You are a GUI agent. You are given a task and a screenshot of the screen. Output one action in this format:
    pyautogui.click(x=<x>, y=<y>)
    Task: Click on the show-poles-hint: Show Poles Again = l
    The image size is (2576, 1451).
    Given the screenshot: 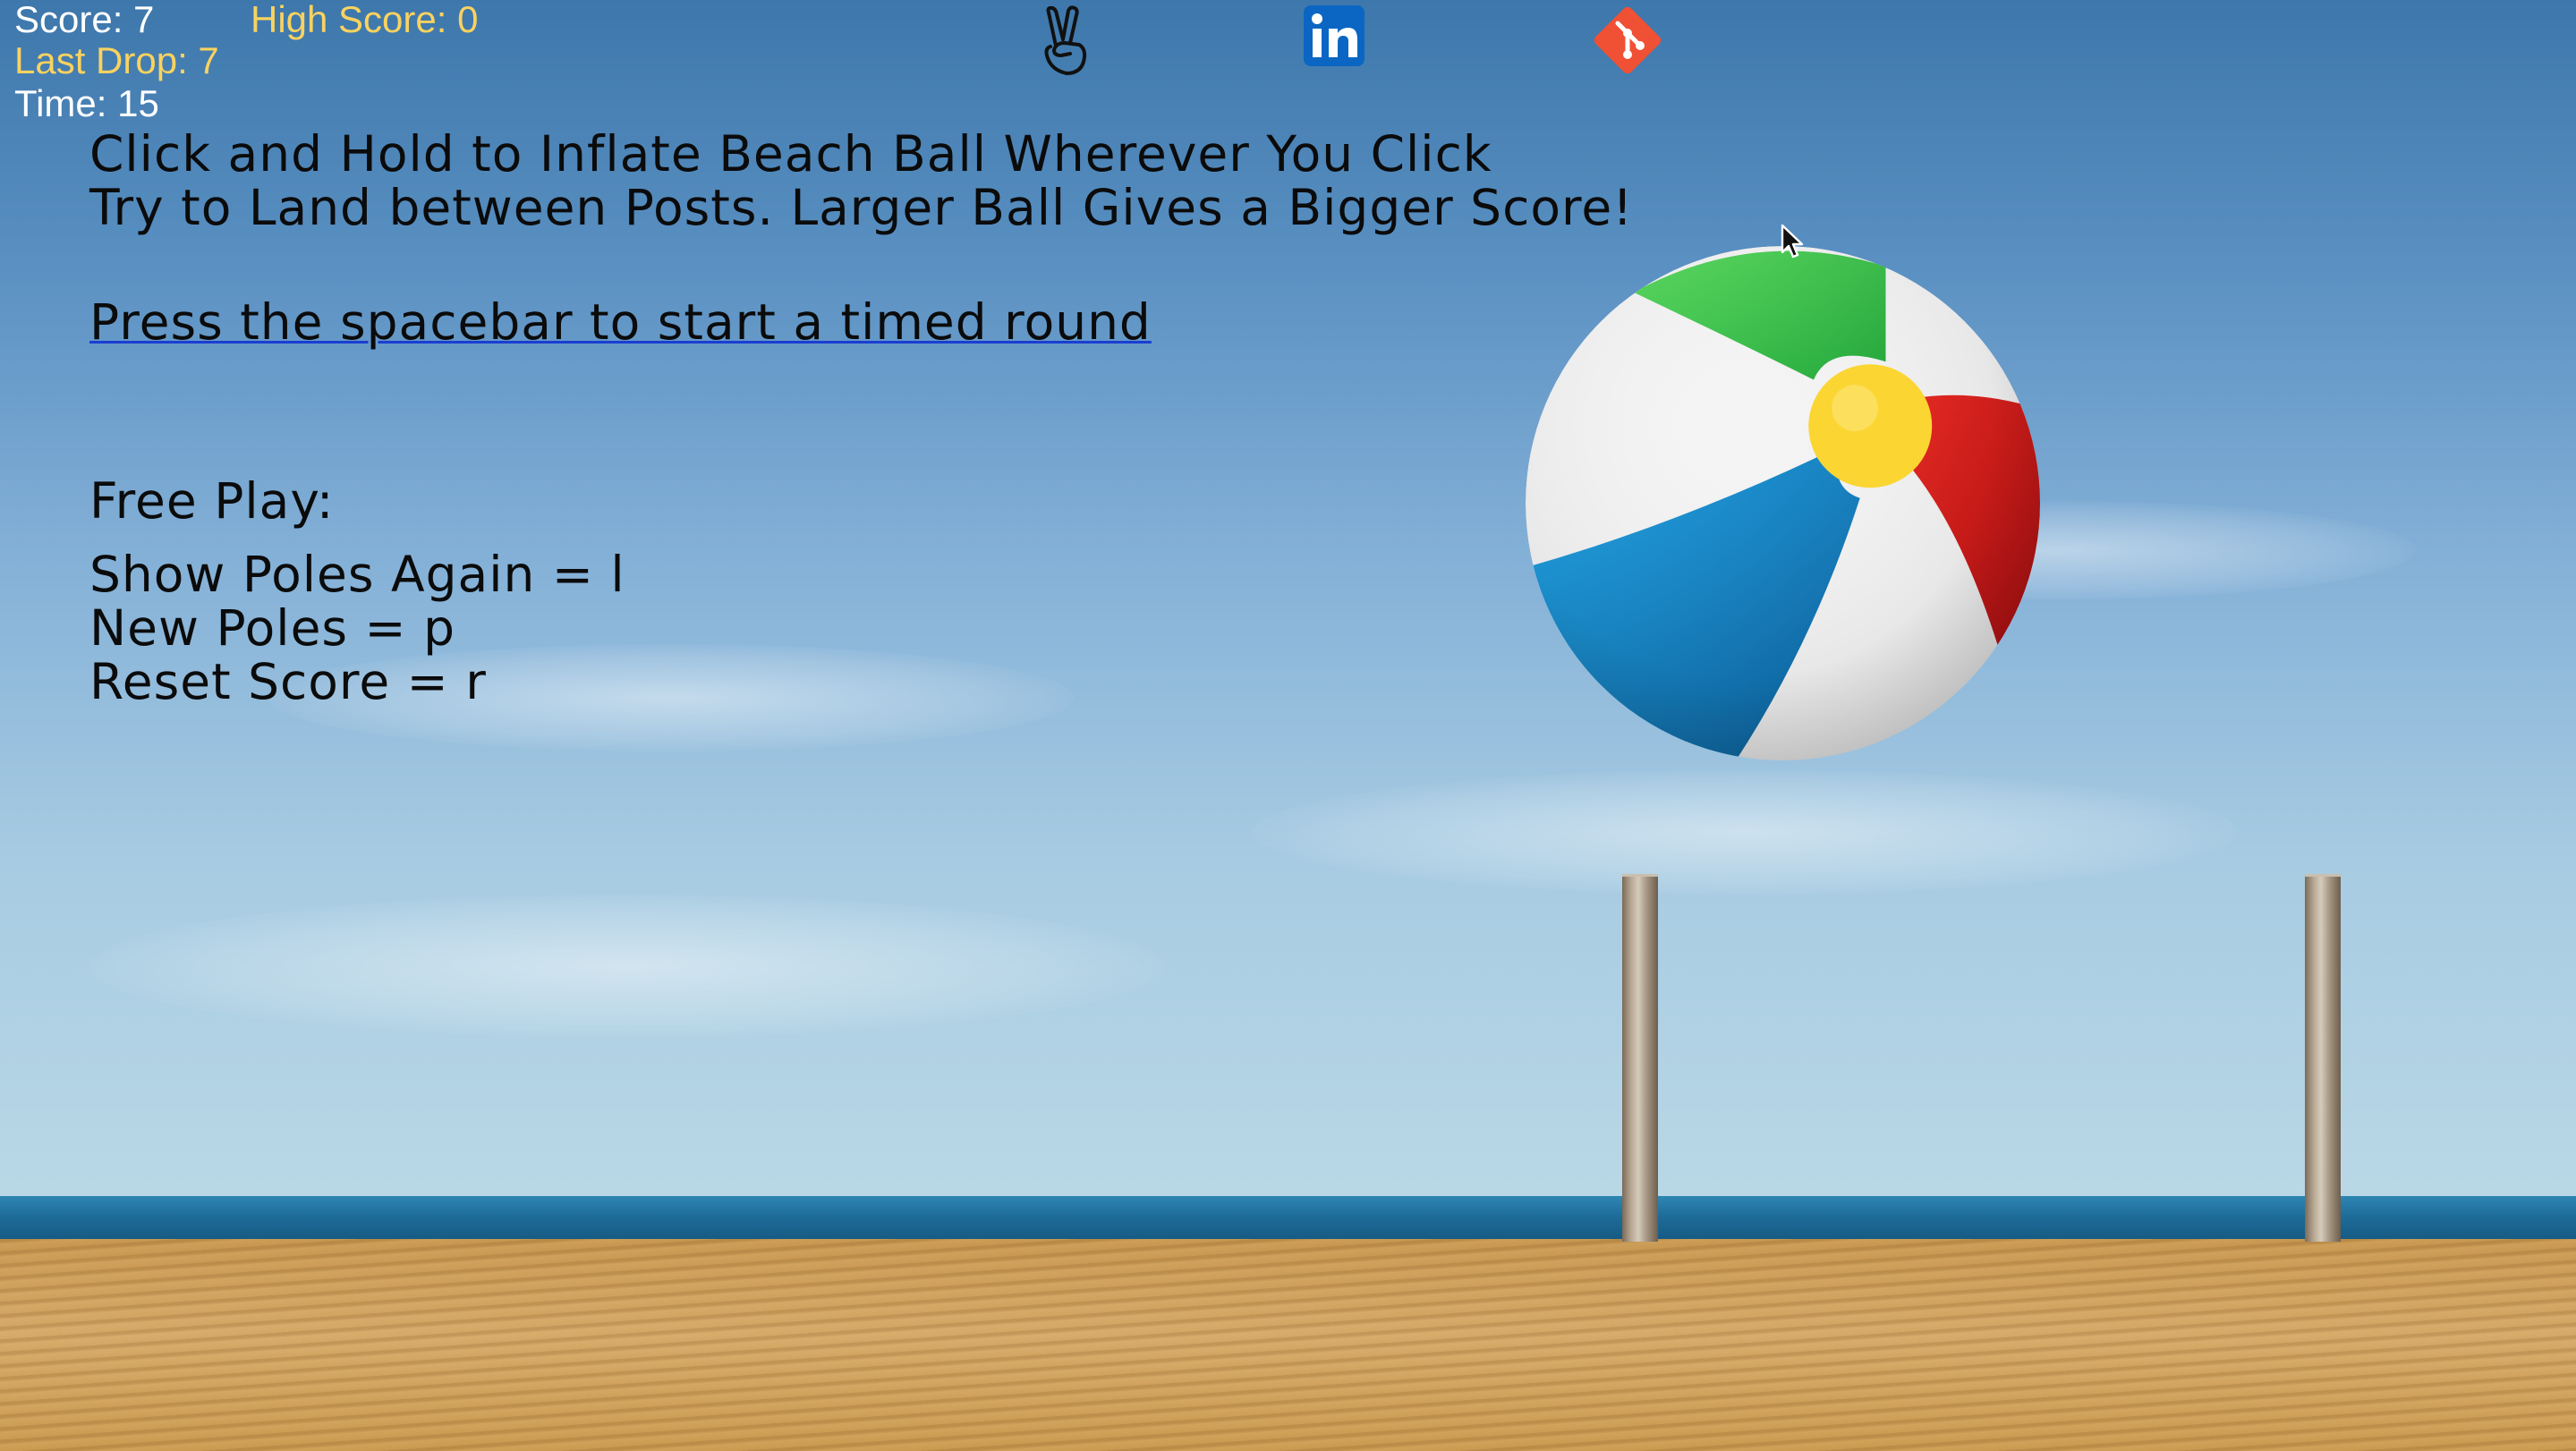 What is the action you would take?
    pyautogui.click(x=357, y=575)
    